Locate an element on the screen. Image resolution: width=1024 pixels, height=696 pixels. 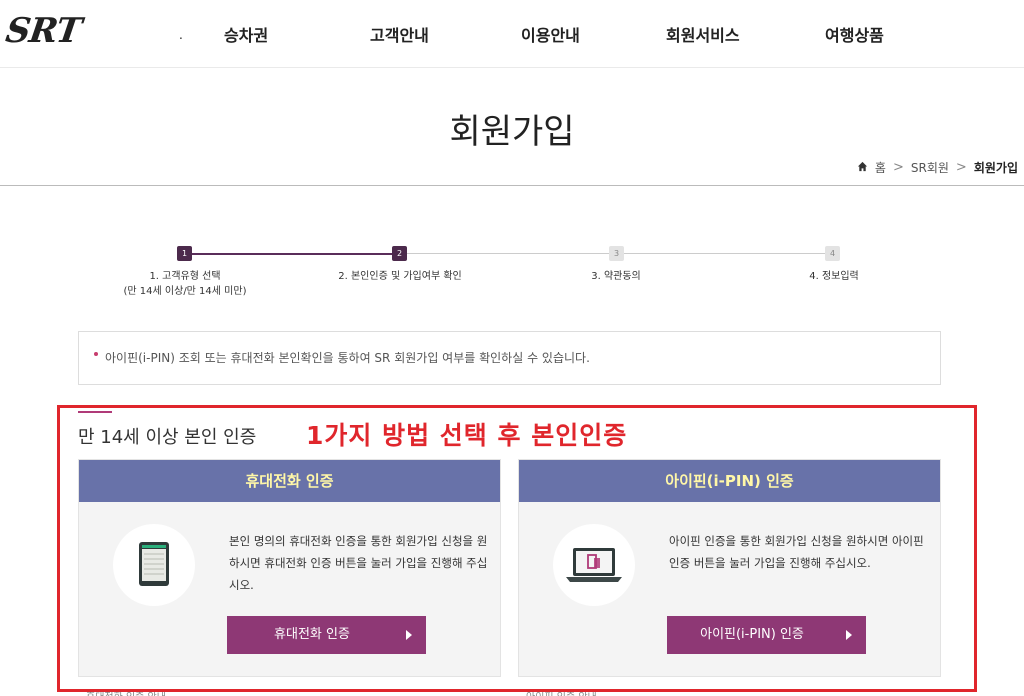
site-header: SRT . 승차권 고객안내 이용안내 회원서비스 여행상품 is located at coordinates (512, 34).